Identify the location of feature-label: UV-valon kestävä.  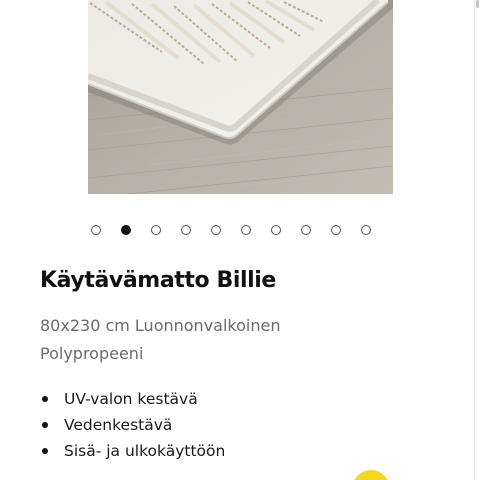
(131, 399).